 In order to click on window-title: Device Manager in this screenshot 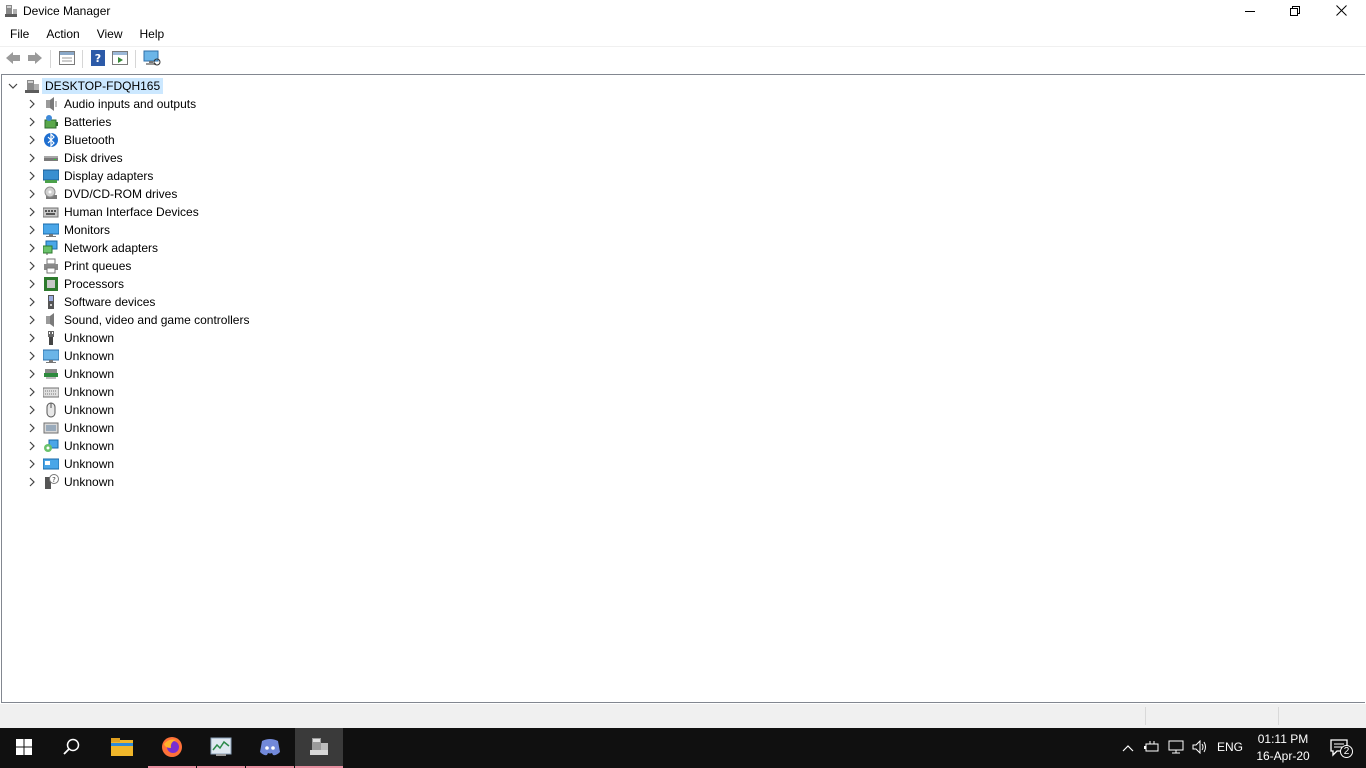, I will do `click(67, 11)`.